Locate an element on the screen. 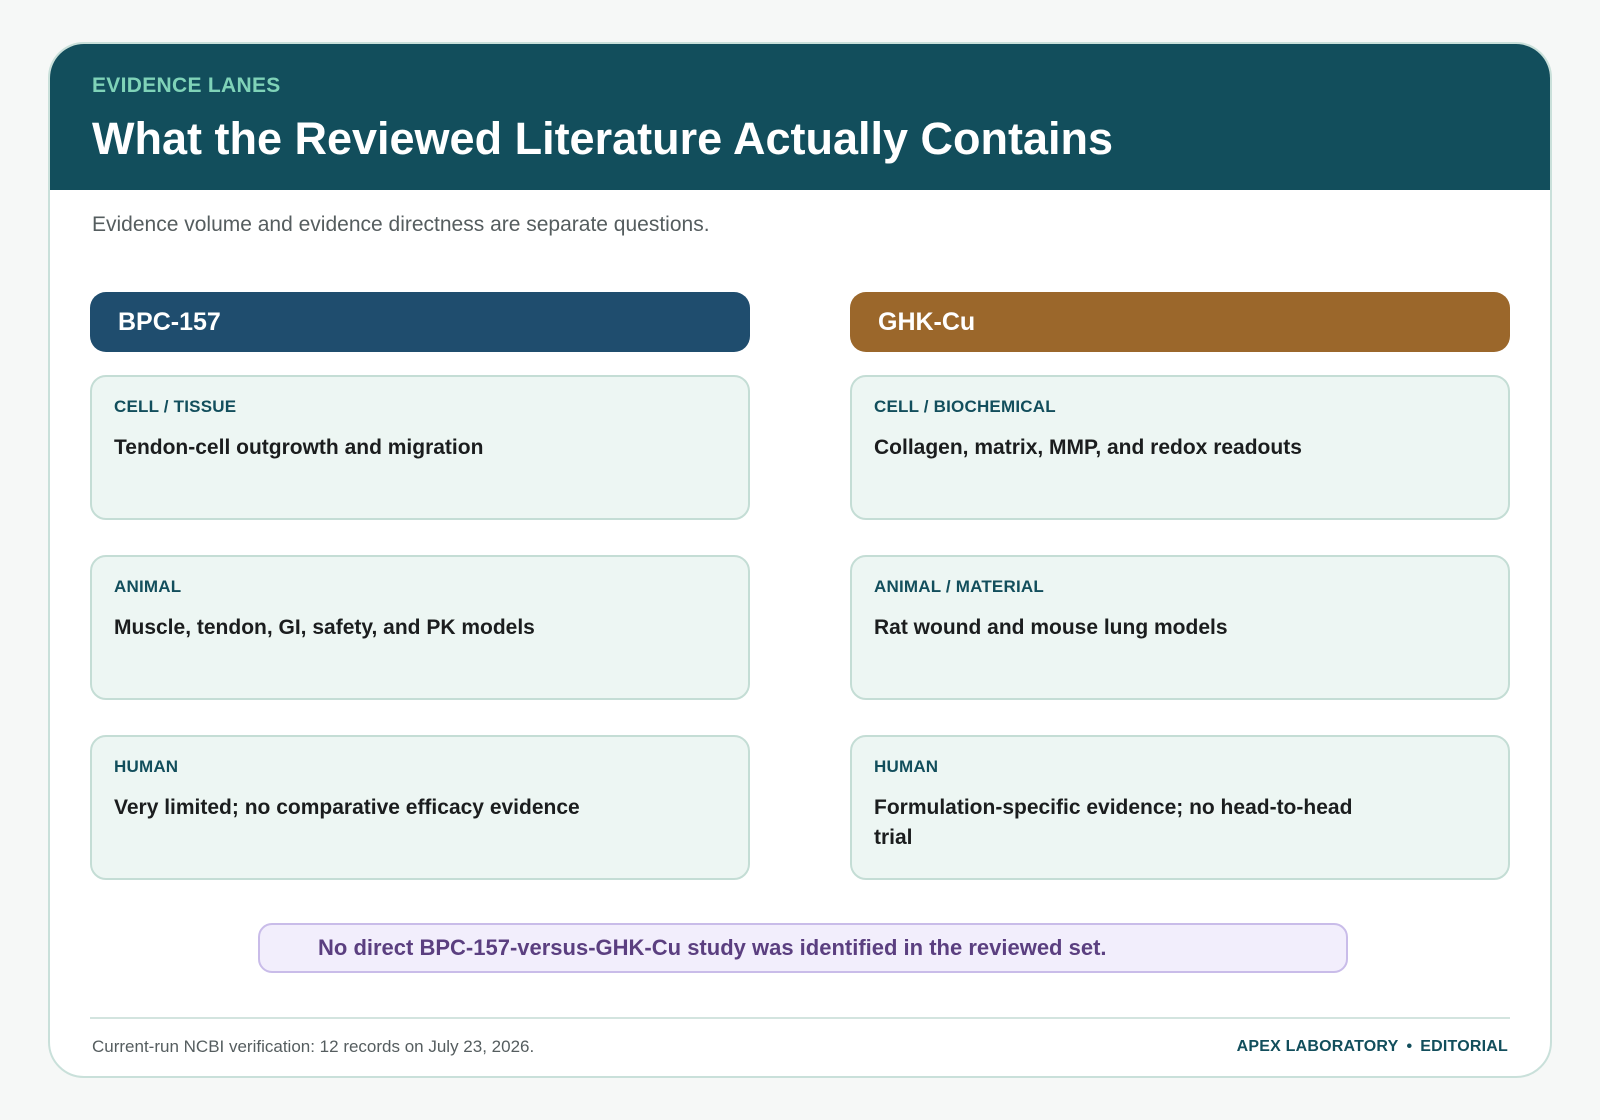  tile-text: Tendon-cell outgrowth and migration is located at coordinates (299, 447).